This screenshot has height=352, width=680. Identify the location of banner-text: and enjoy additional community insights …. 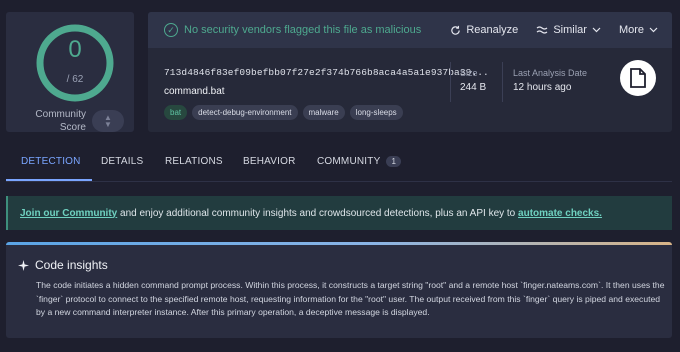
(318, 213).